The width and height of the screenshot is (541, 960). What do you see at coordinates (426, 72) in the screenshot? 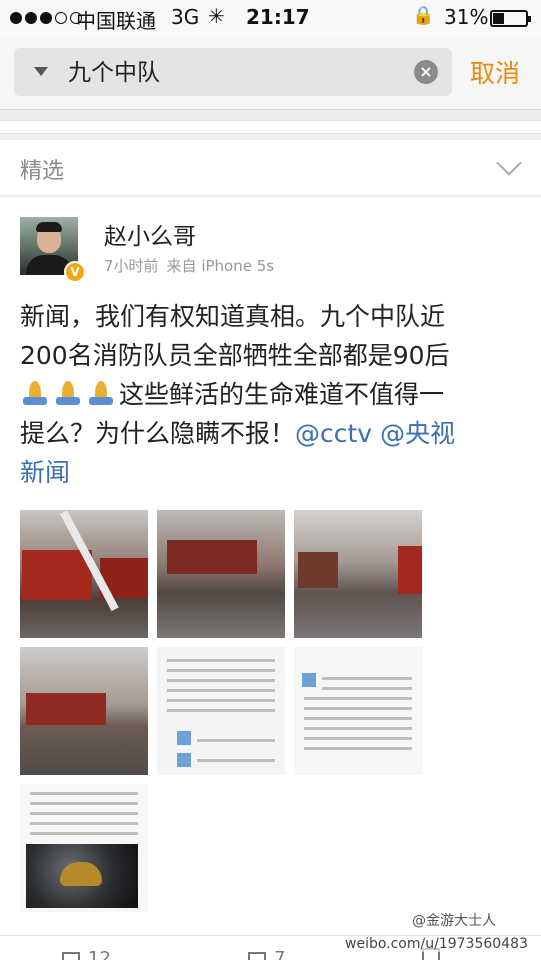
I see `clear-search-icon: ×` at bounding box center [426, 72].